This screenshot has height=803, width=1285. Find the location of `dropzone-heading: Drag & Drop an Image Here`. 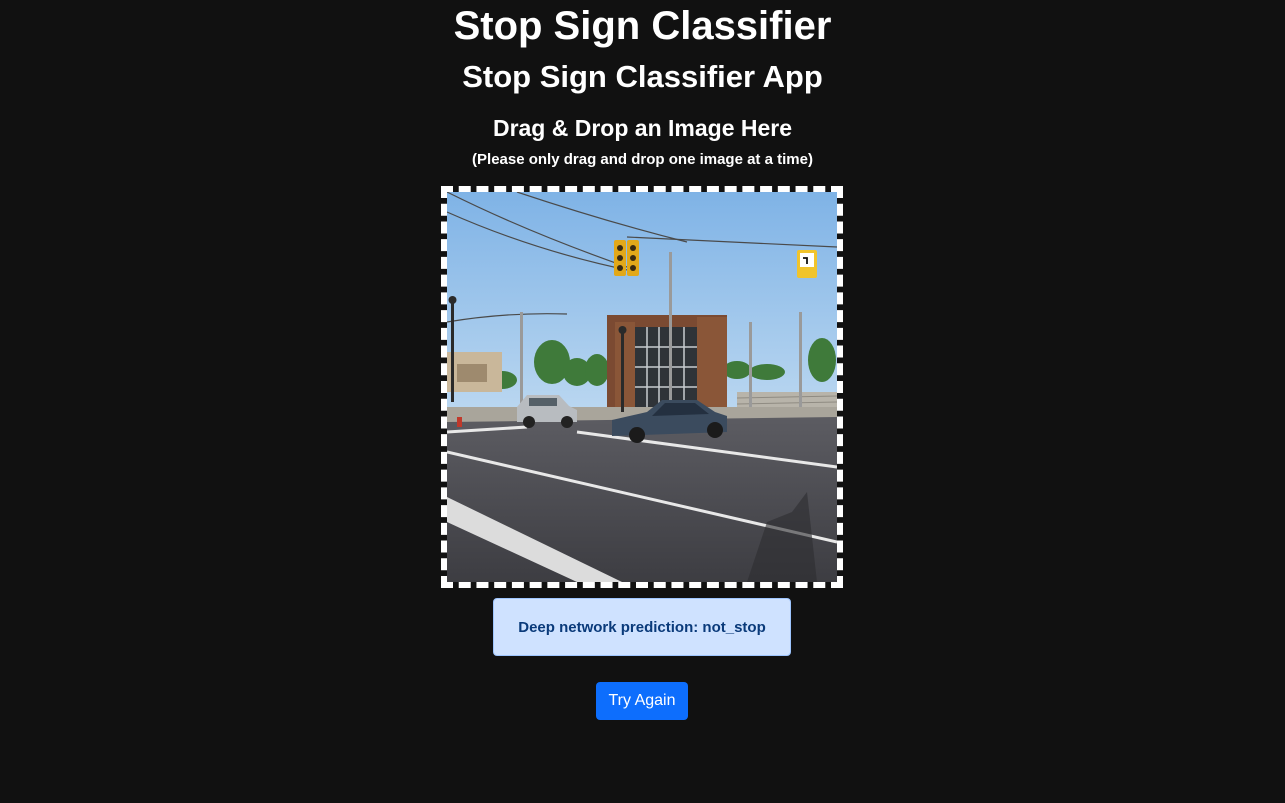

dropzone-heading: Drag & Drop an Image Here is located at coordinates (642, 128).